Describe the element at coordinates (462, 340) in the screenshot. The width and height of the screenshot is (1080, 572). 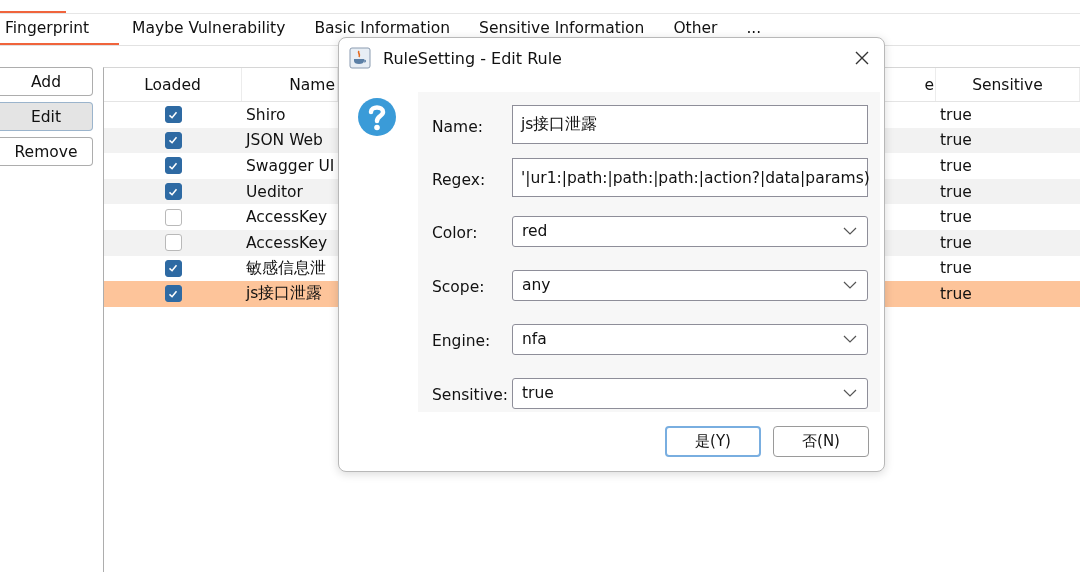
I see `field-label: Engine:` at that location.